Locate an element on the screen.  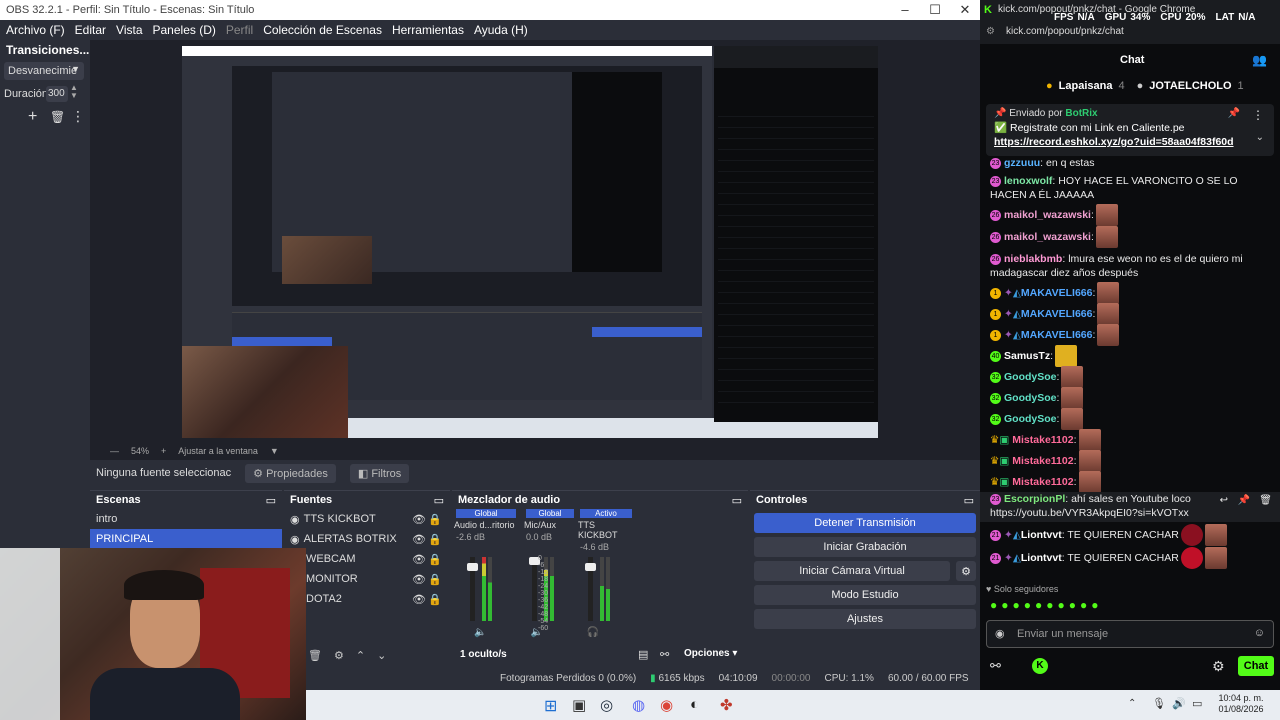
chat-username: EscorpionPl is located at coordinates (1034, 499).